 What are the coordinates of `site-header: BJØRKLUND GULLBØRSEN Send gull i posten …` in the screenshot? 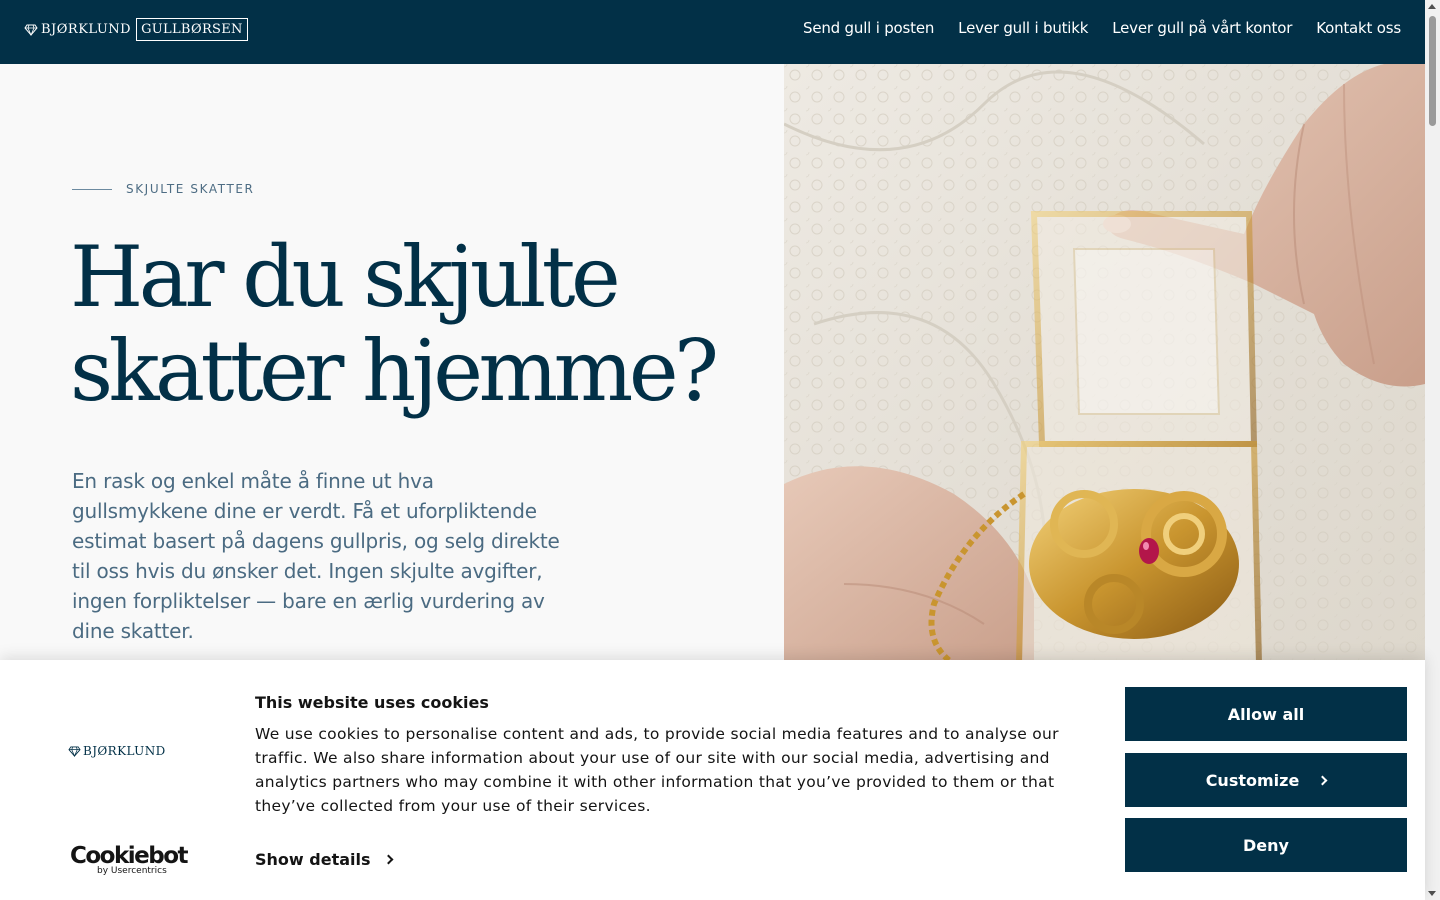 It's located at (712, 32).